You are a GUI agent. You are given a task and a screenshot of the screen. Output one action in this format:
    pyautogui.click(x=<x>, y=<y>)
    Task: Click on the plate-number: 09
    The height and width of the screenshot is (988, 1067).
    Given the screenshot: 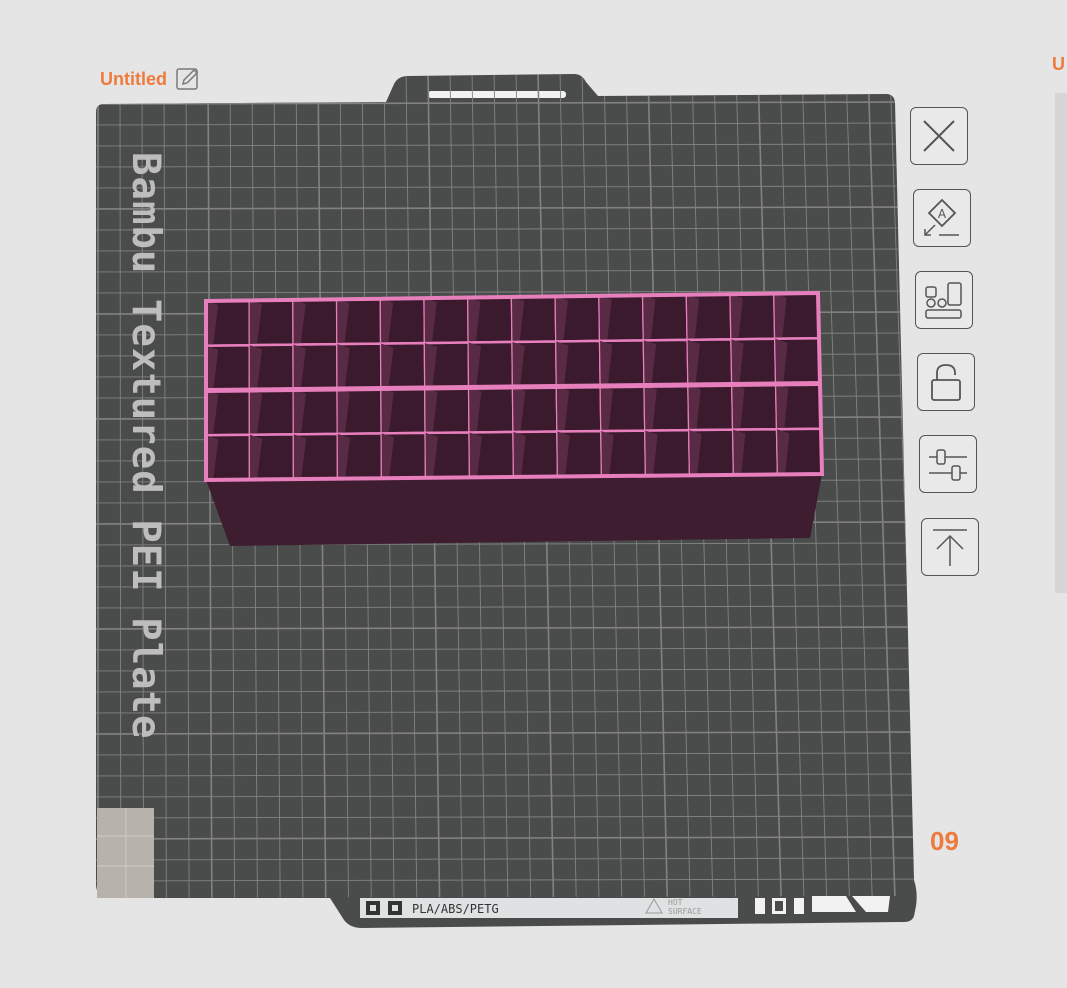 What is the action you would take?
    pyautogui.click(x=944, y=841)
    